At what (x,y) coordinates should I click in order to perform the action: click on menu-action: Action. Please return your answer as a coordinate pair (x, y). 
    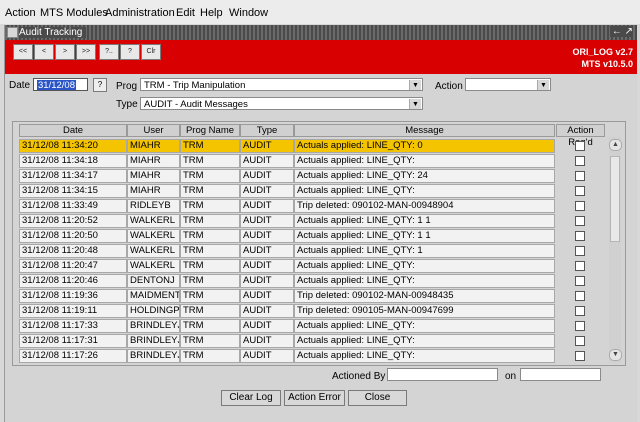
    Looking at the image, I should click on (20, 13).